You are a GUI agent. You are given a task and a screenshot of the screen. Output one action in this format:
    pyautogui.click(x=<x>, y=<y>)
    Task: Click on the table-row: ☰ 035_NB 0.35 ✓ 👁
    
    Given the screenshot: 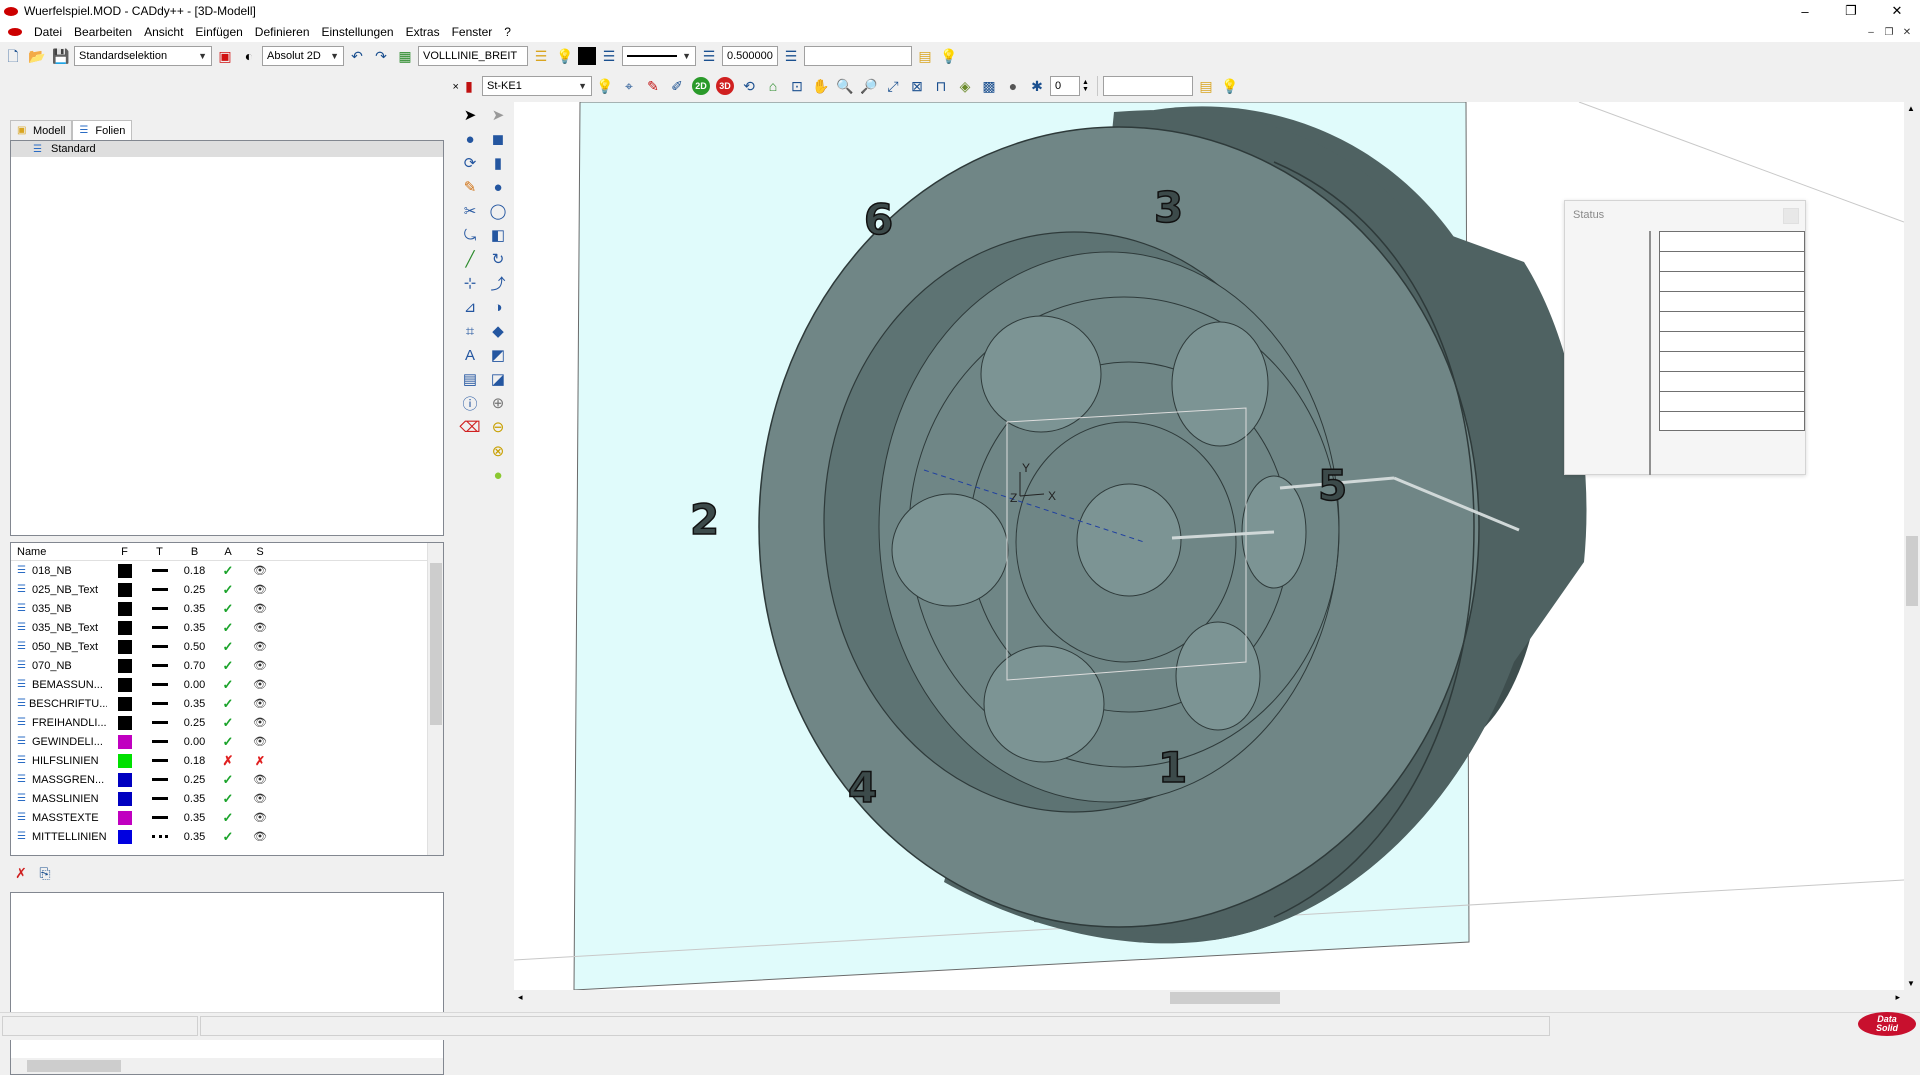 What is the action you would take?
    pyautogui.click(x=227, y=608)
    